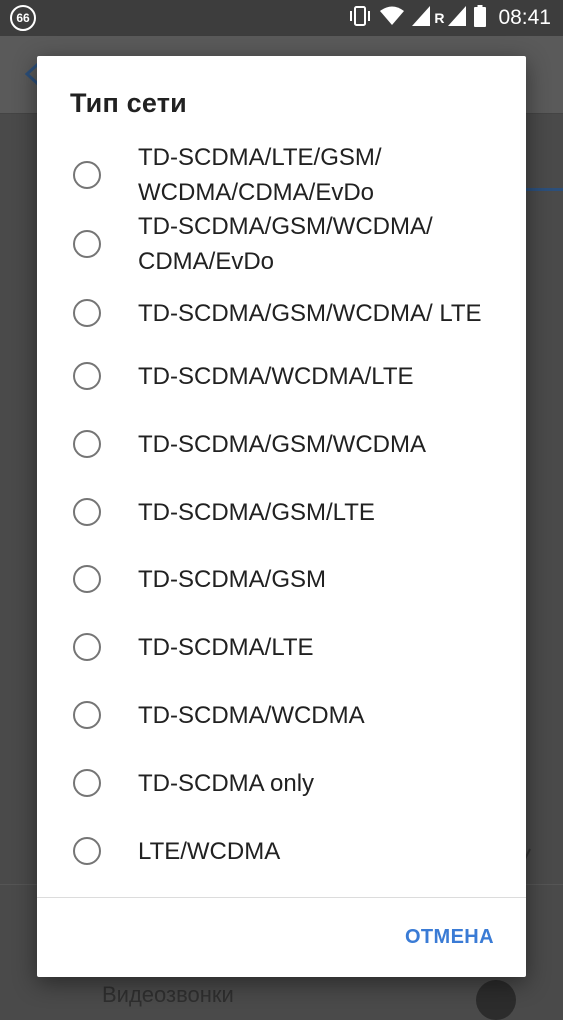 This screenshot has width=563, height=1020. I want to click on wifi-icon, so click(392, 18).